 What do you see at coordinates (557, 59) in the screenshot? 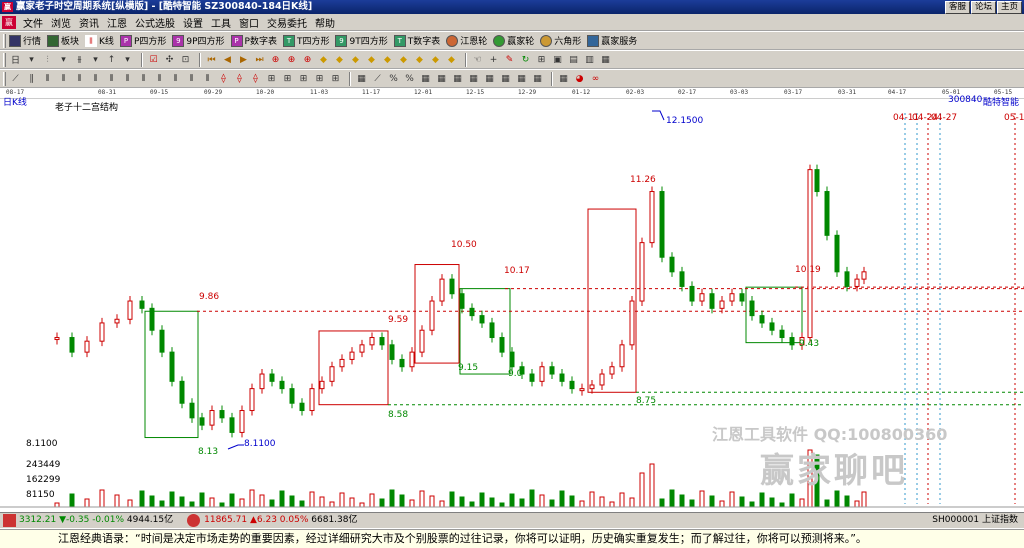
I see `box-icon: ▣` at bounding box center [557, 59].